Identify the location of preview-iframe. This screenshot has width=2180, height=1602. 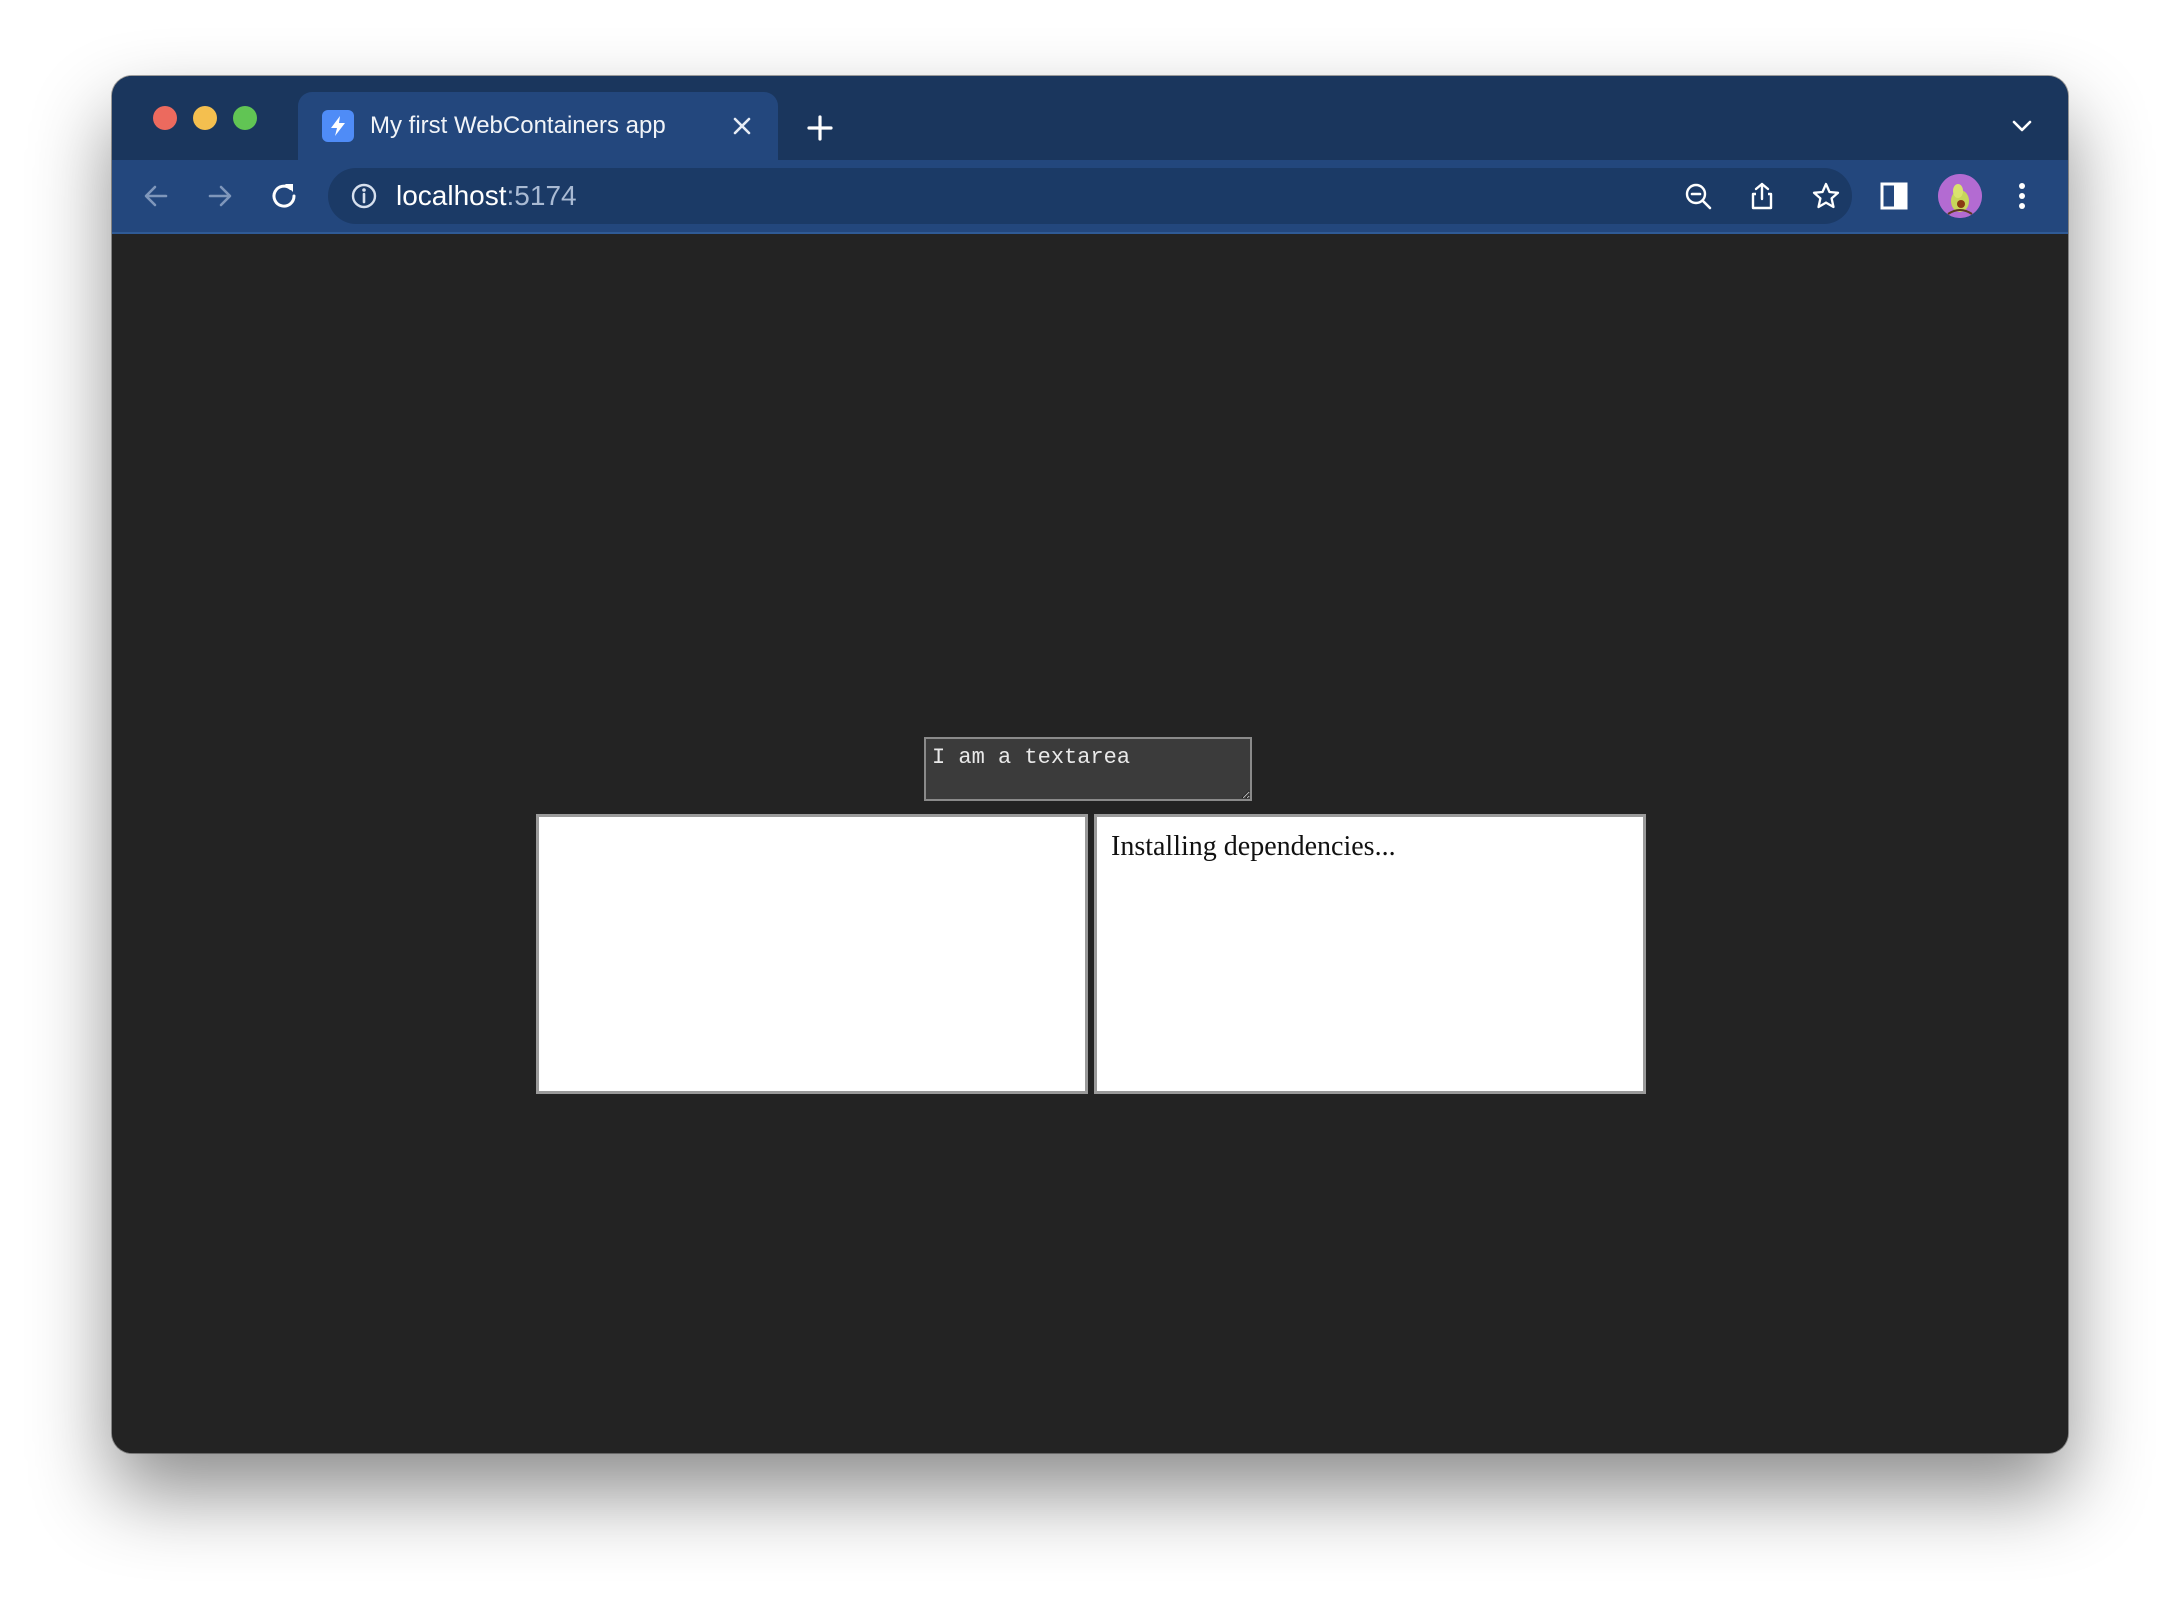
(812, 954).